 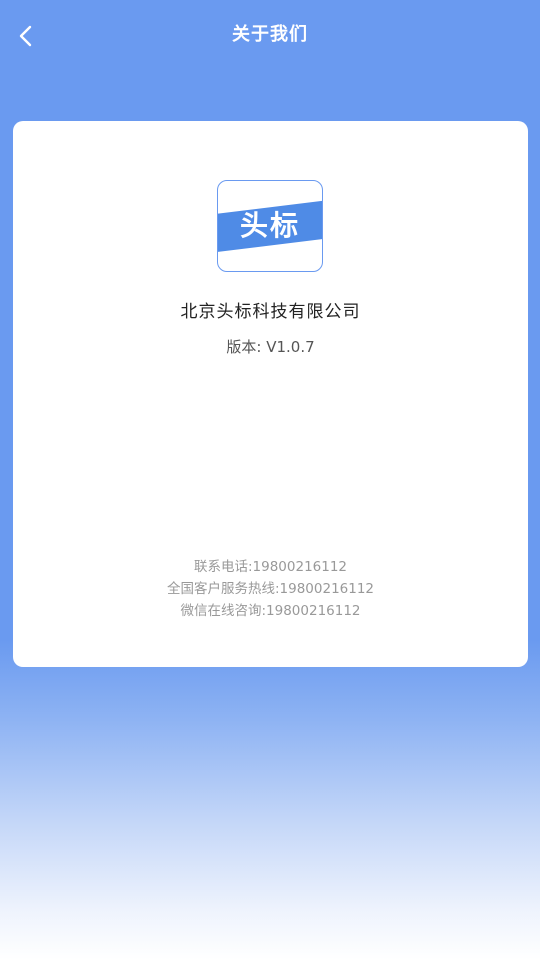 What do you see at coordinates (270, 611) in the screenshot?
I see `contact-wechat: 微信在线咨询:19800216112` at bounding box center [270, 611].